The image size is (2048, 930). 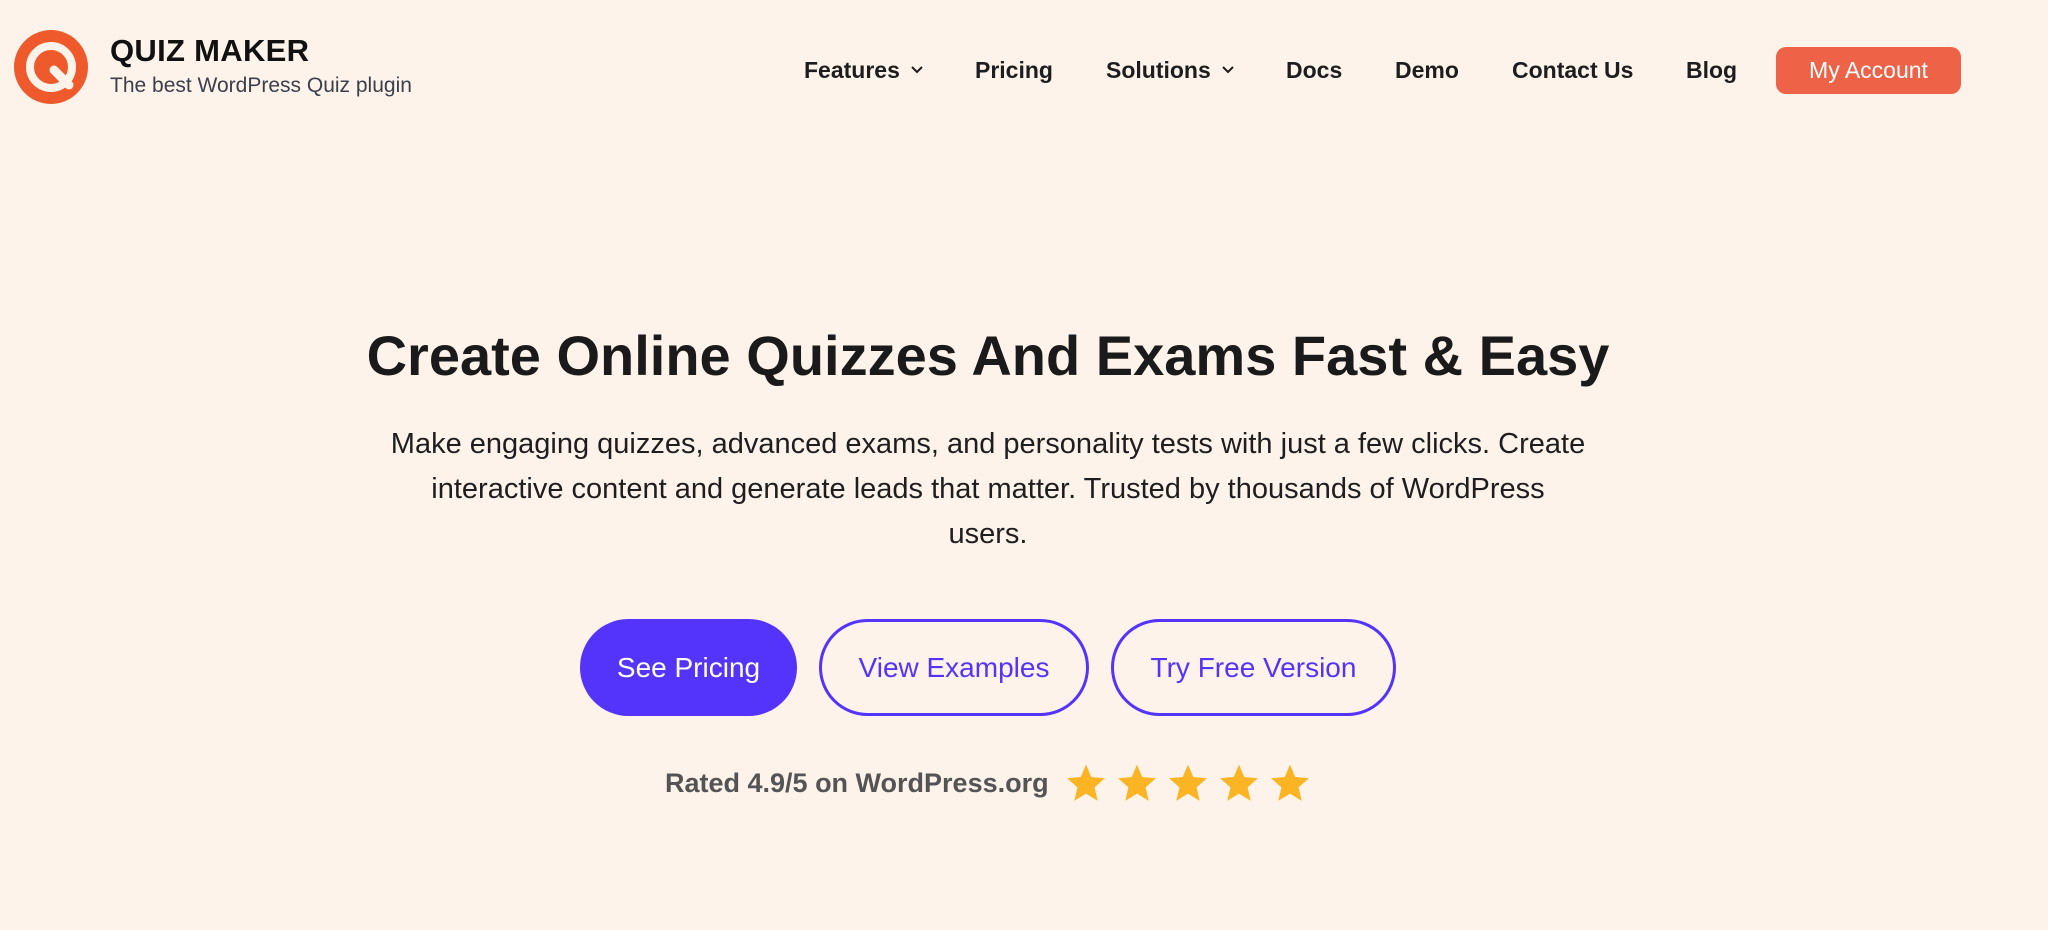 What do you see at coordinates (1253, 667) in the screenshot?
I see `try-free-version-button: Try Free Version` at bounding box center [1253, 667].